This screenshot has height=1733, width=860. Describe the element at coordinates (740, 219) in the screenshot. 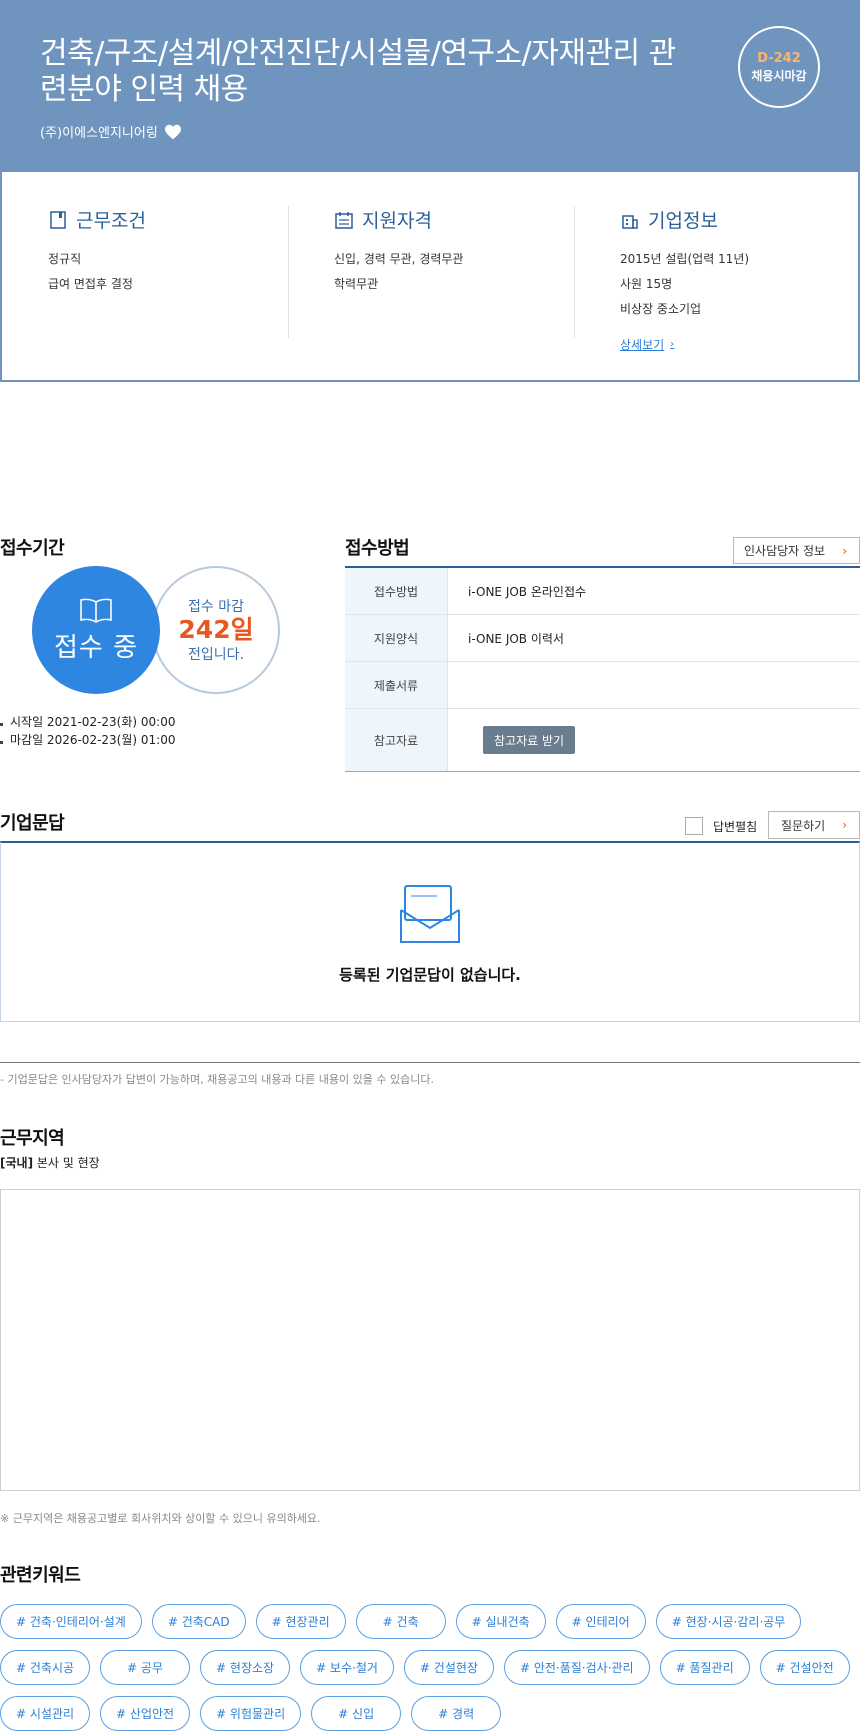

I see `company-info-heading: 기업정보` at that location.